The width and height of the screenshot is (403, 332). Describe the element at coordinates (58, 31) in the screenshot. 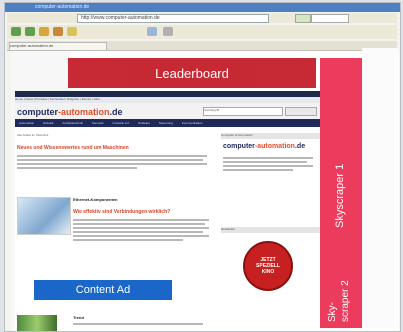

I see `home-icon` at that location.